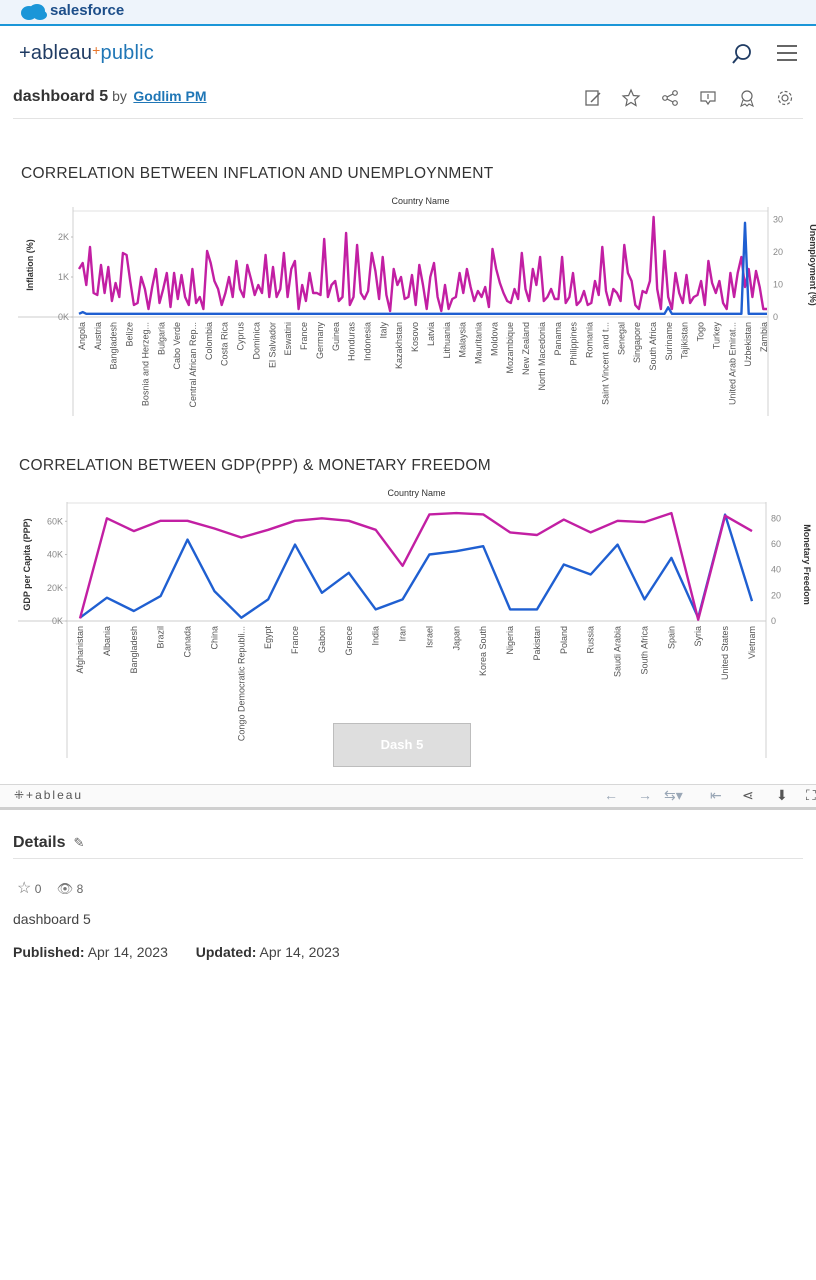 The image size is (816, 1280). What do you see at coordinates (782, 795) in the screenshot?
I see `download-viz-icon: ⬇` at bounding box center [782, 795].